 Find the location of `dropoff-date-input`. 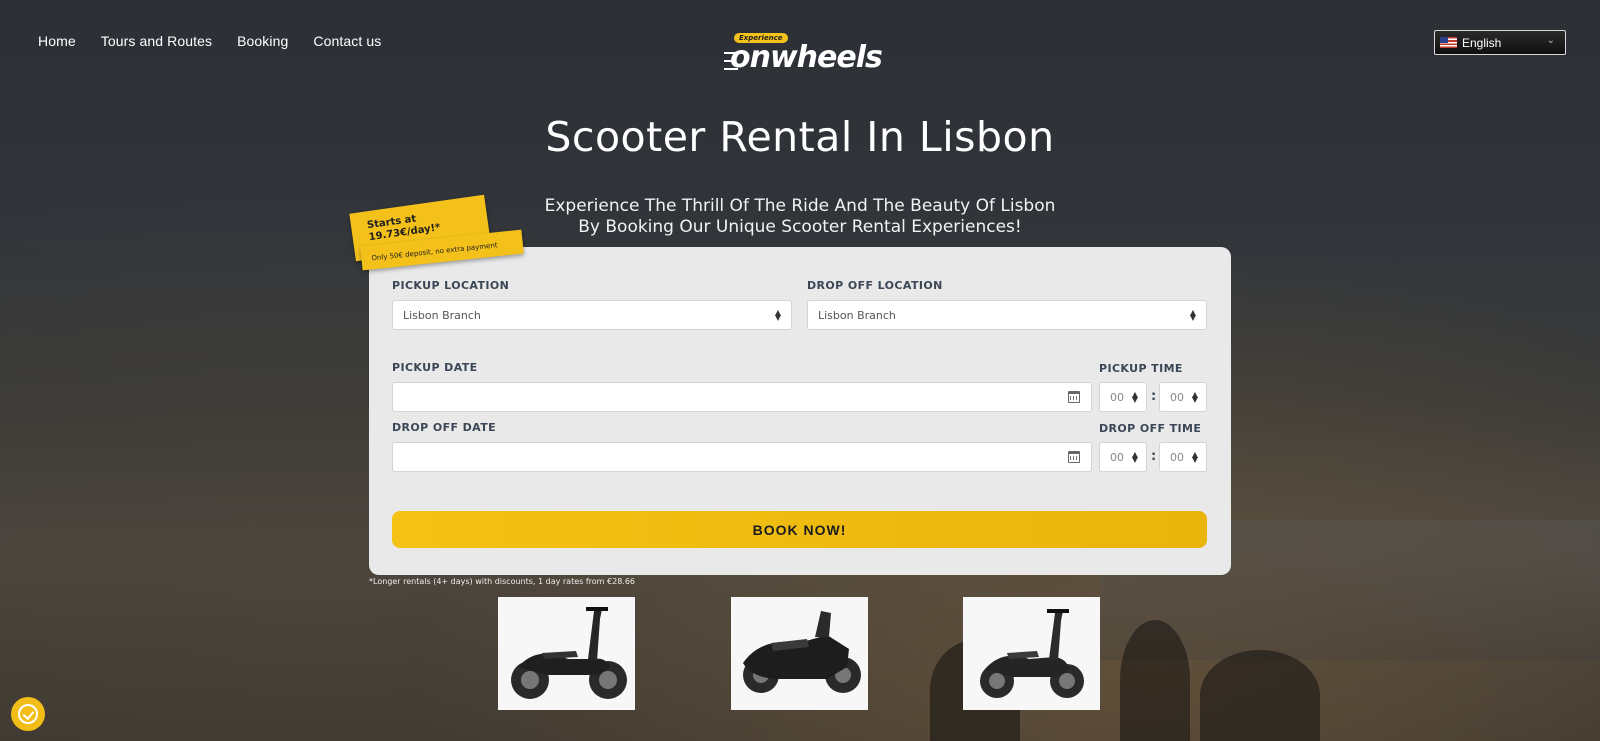

dropoff-date-input is located at coordinates (742, 457).